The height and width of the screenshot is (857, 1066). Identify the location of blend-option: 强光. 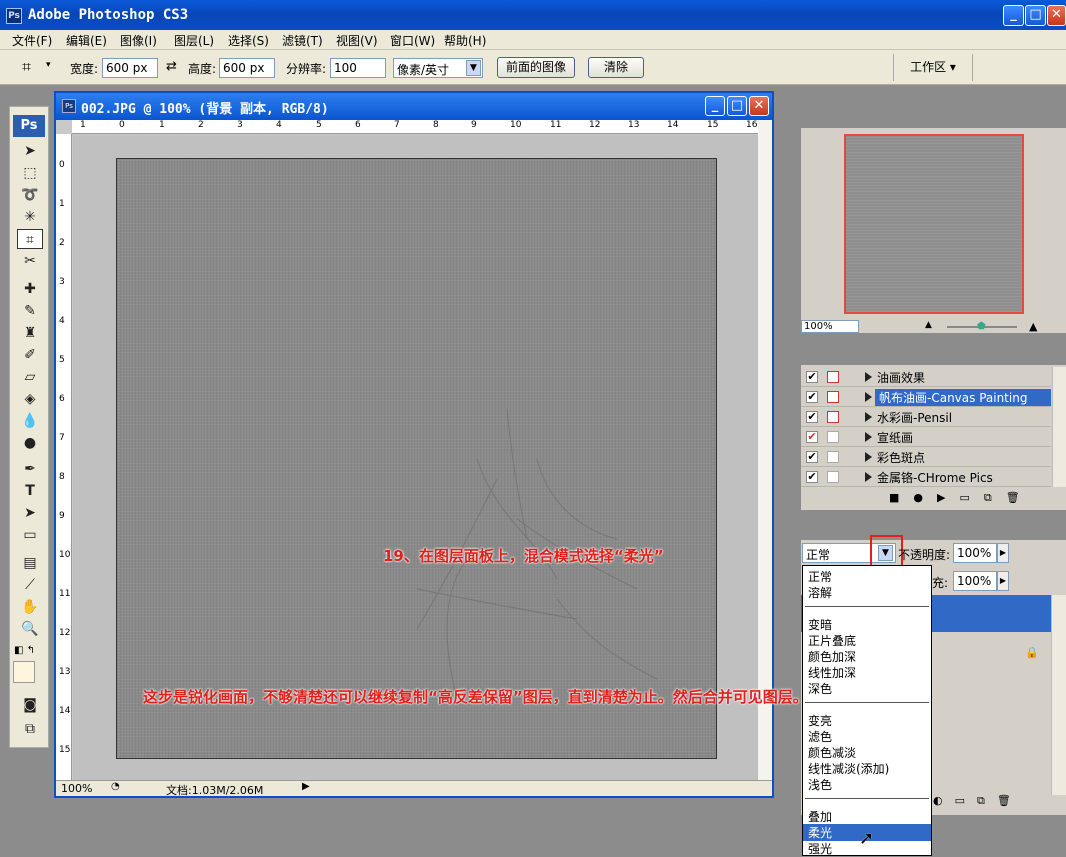
(820, 848).